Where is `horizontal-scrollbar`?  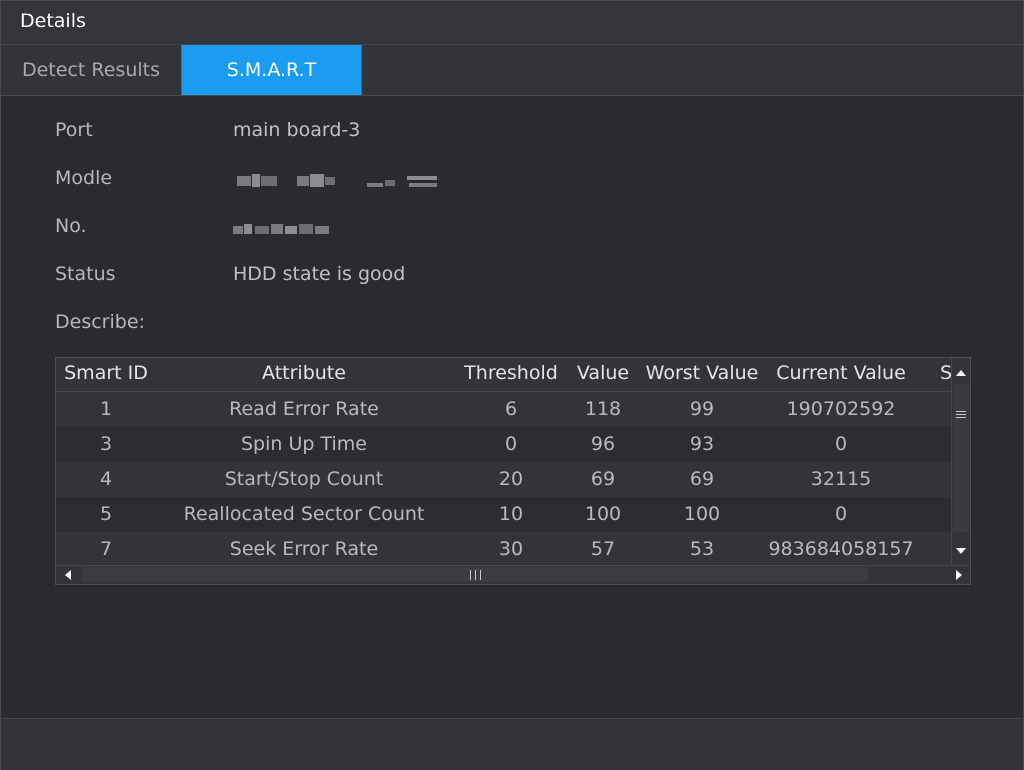 horizontal-scrollbar is located at coordinates (513, 574).